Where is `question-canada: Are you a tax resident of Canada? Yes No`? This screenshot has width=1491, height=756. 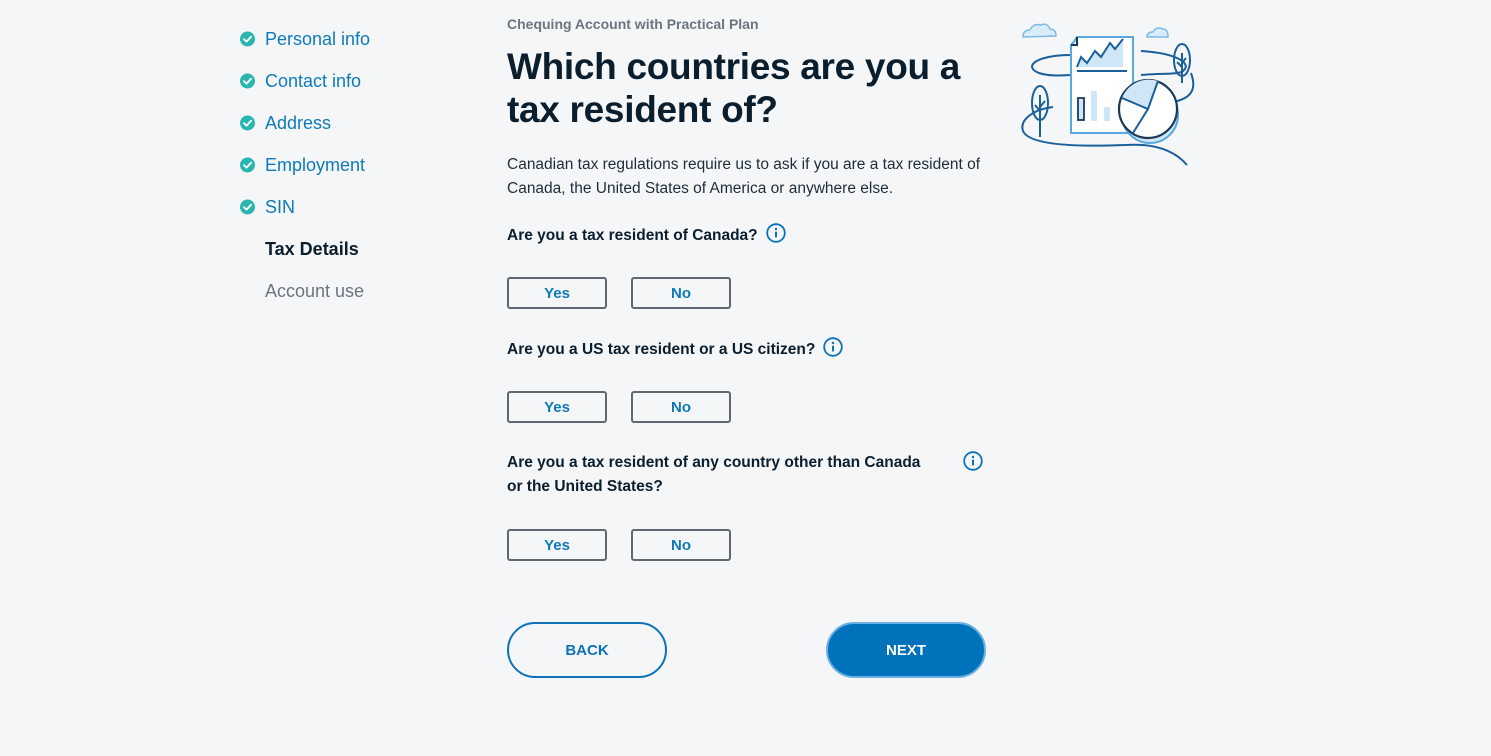 question-canada: Are you a tax resident of Canada? Yes No is located at coordinates (747, 266).